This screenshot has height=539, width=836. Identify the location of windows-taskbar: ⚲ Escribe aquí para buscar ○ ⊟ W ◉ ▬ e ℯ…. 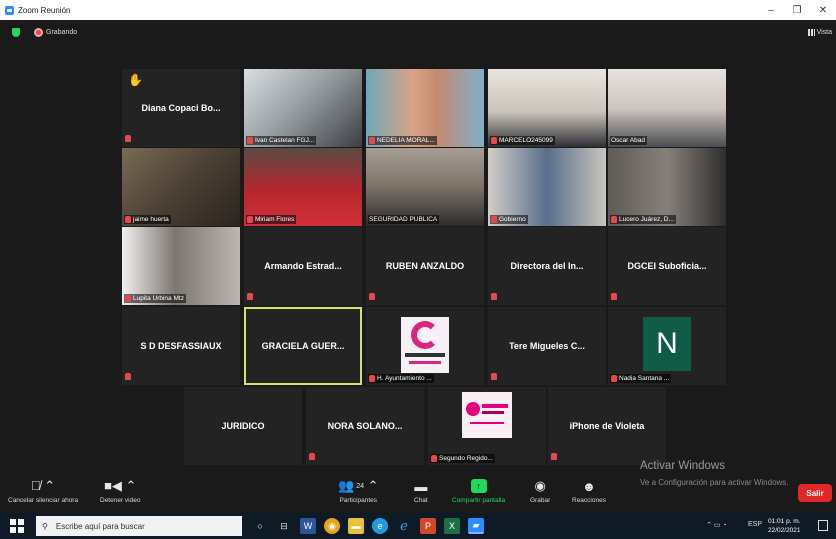
(418, 526).